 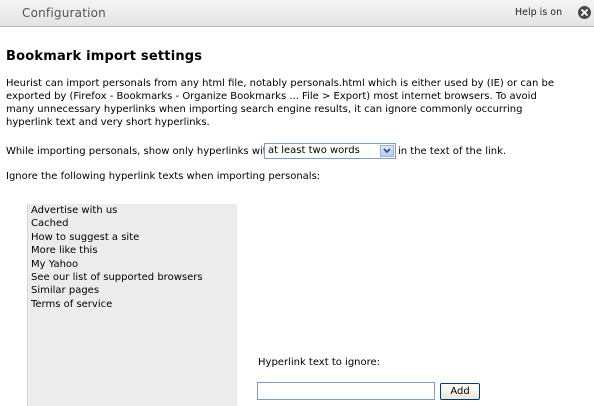 I want to click on help-toggle: Help is on, so click(x=538, y=12).